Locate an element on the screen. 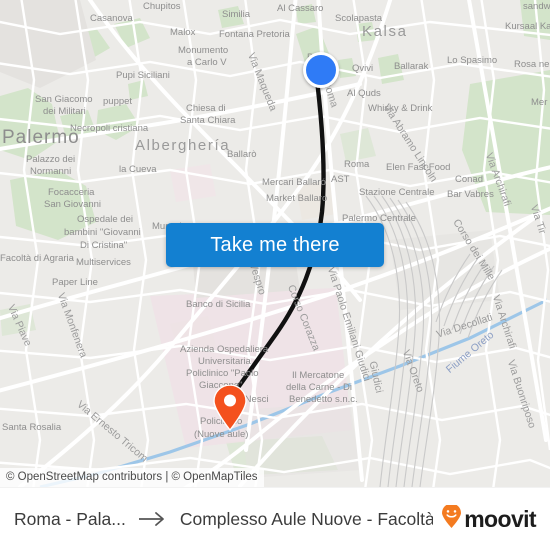  pin-shape is located at coordinates (230, 408).